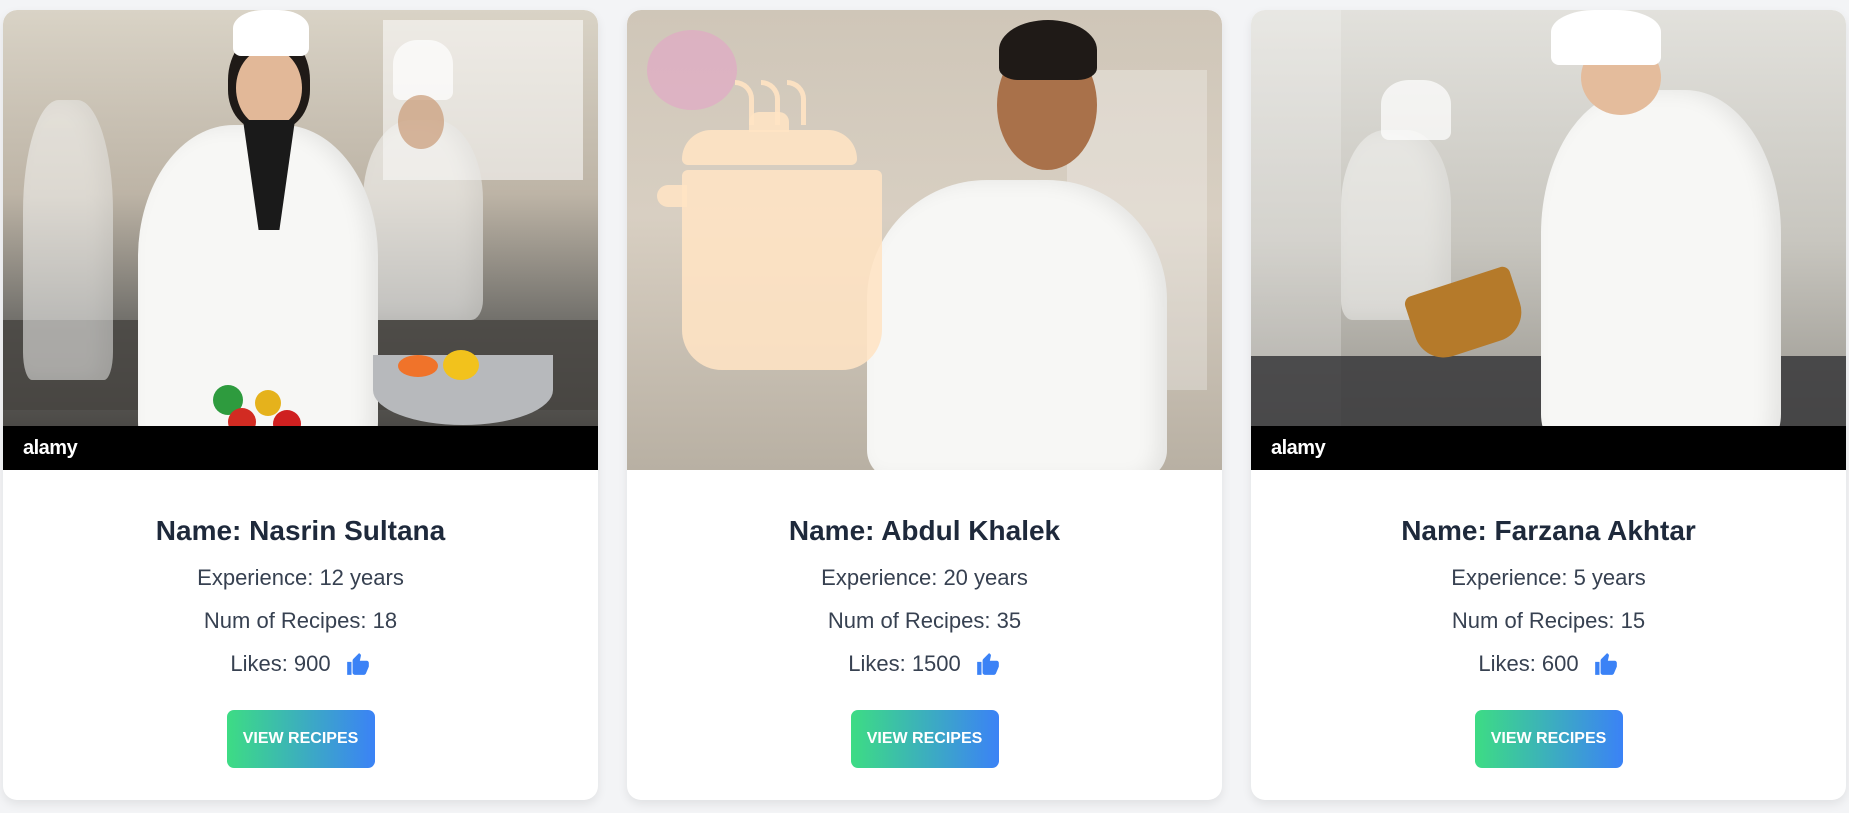 The height and width of the screenshot is (813, 1849). What do you see at coordinates (924, 577) in the screenshot?
I see `chef-experience: Experience: 20 years` at bounding box center [924, 577].